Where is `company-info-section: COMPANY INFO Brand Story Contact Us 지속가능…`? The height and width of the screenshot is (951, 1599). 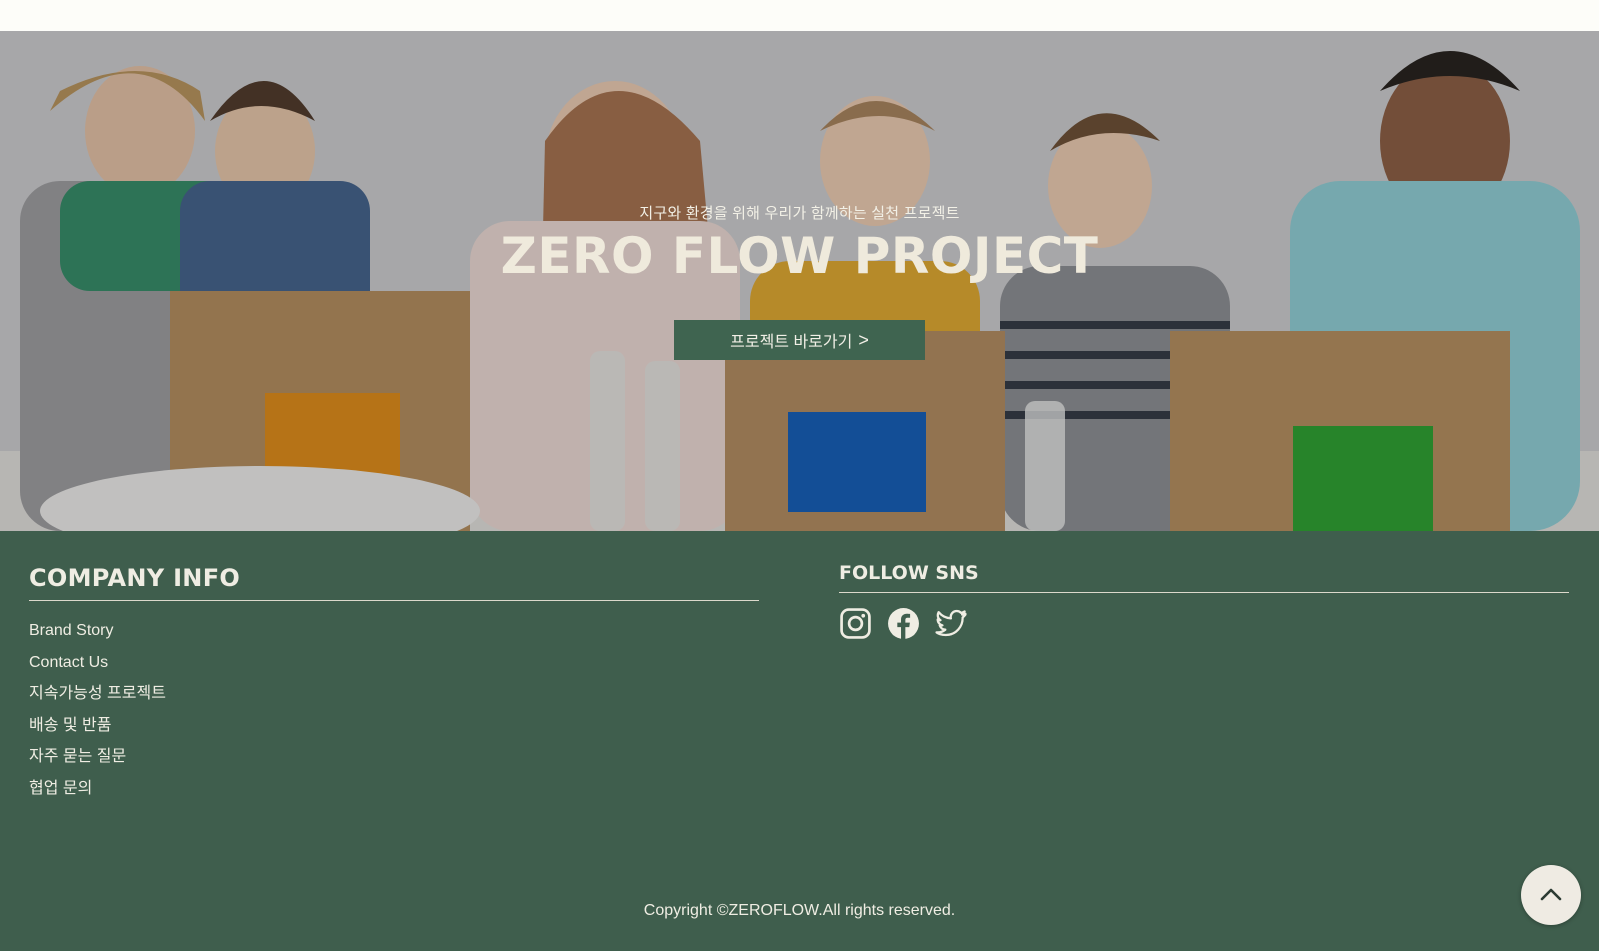
company-info-section: COMPANY INFO Brand Story Contact Us 지속가능… is located at coordinates (394, 687).